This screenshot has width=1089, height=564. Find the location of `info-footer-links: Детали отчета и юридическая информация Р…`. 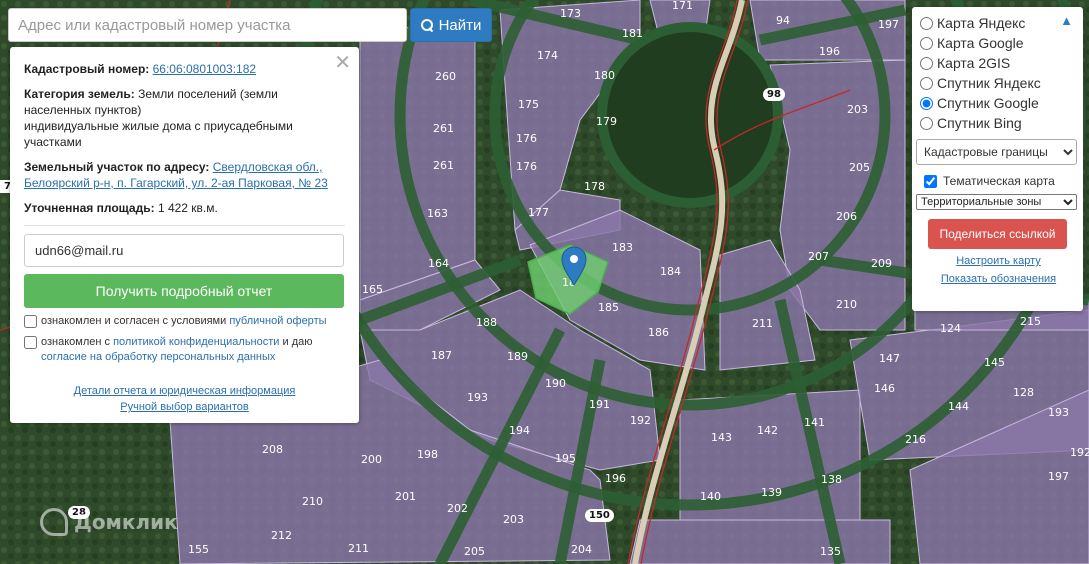

info-footer-links: Детали отчета и юридическая информация Р… is located at coordinates (184, 399).